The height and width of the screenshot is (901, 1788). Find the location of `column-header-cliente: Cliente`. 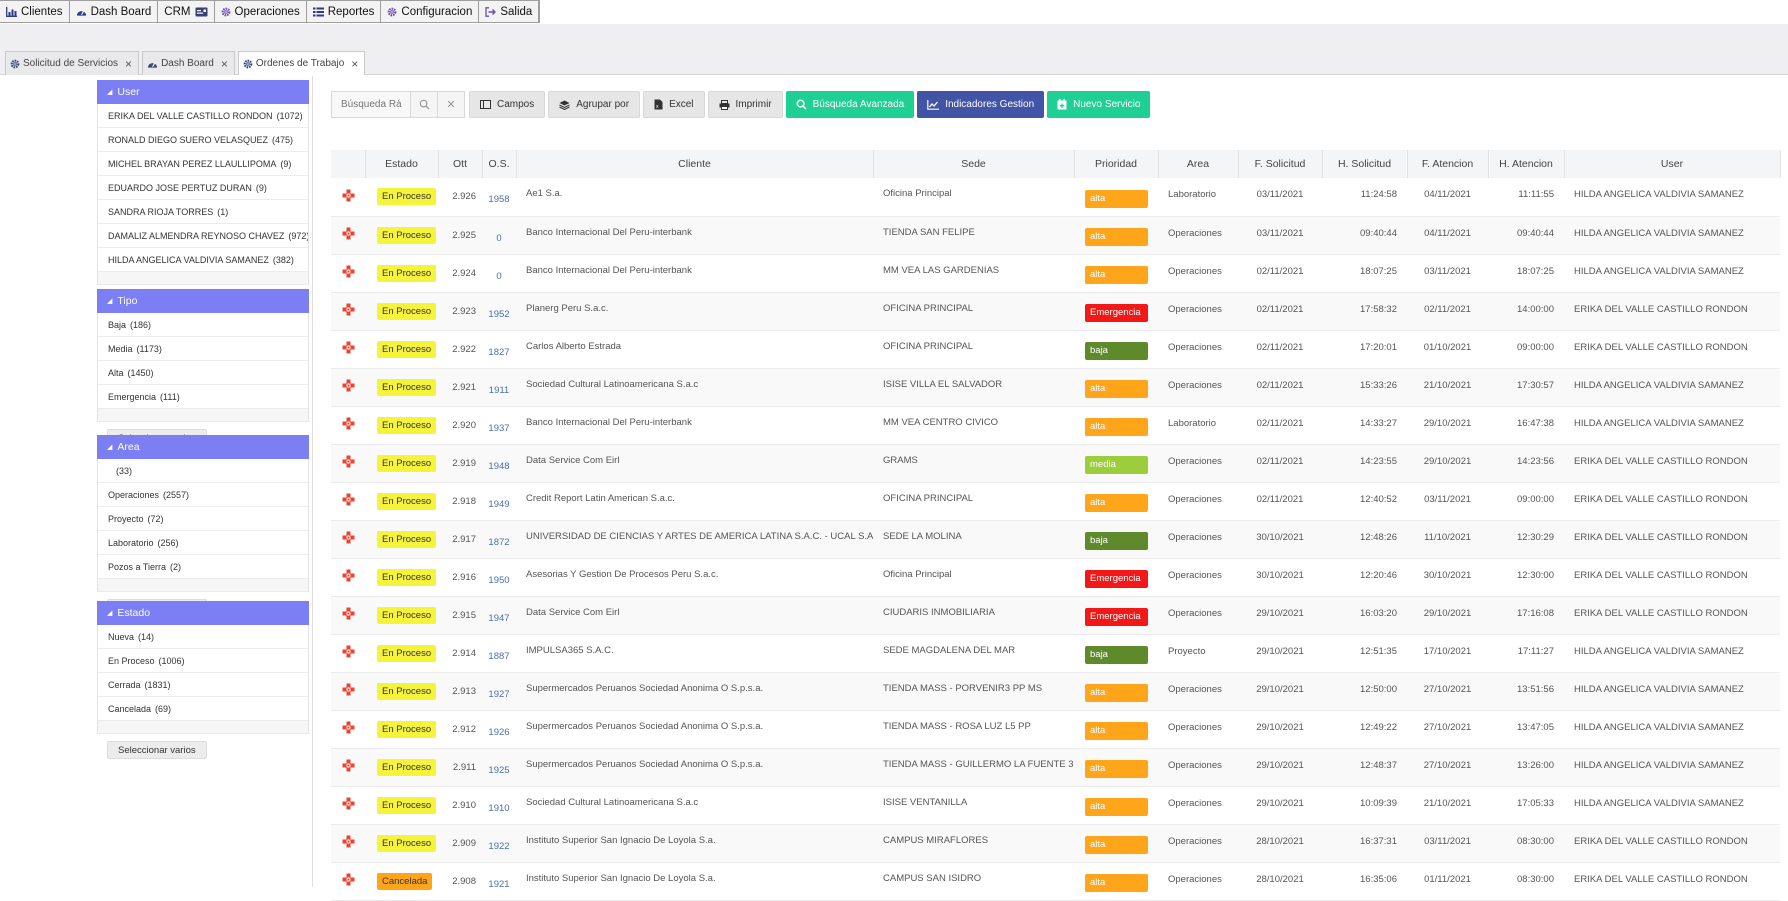

column-header-cliente: Cliente is located at coordinates (695, 164).